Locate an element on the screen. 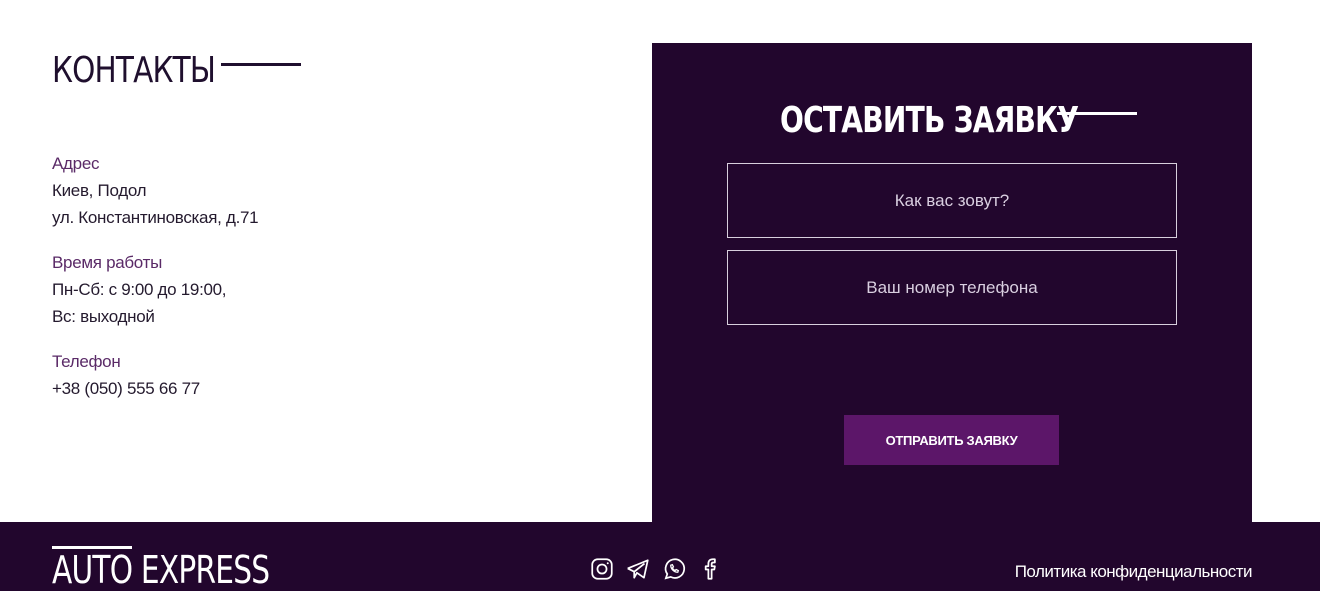  whatsapp-icon is located at coordinates (674, 569).